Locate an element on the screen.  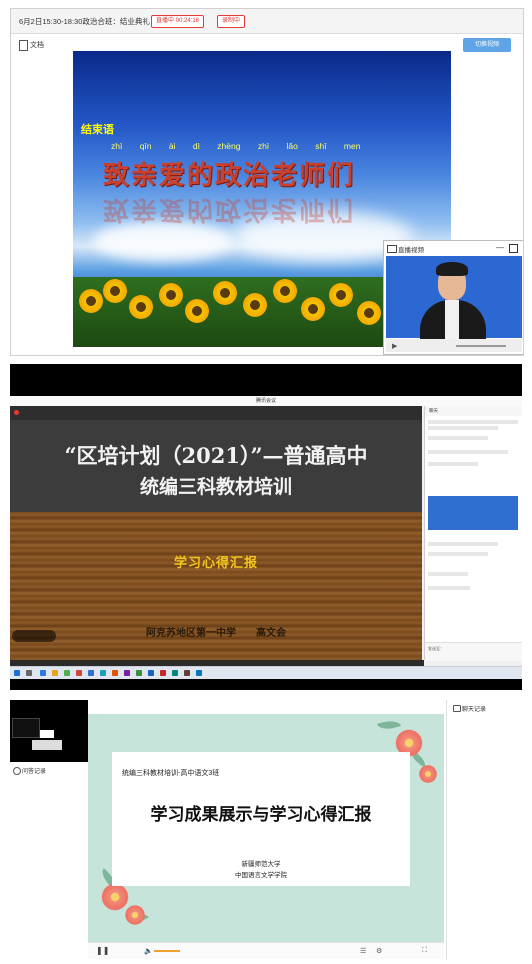
document-tab-label: 文档 is located at coordinates (37, 45).